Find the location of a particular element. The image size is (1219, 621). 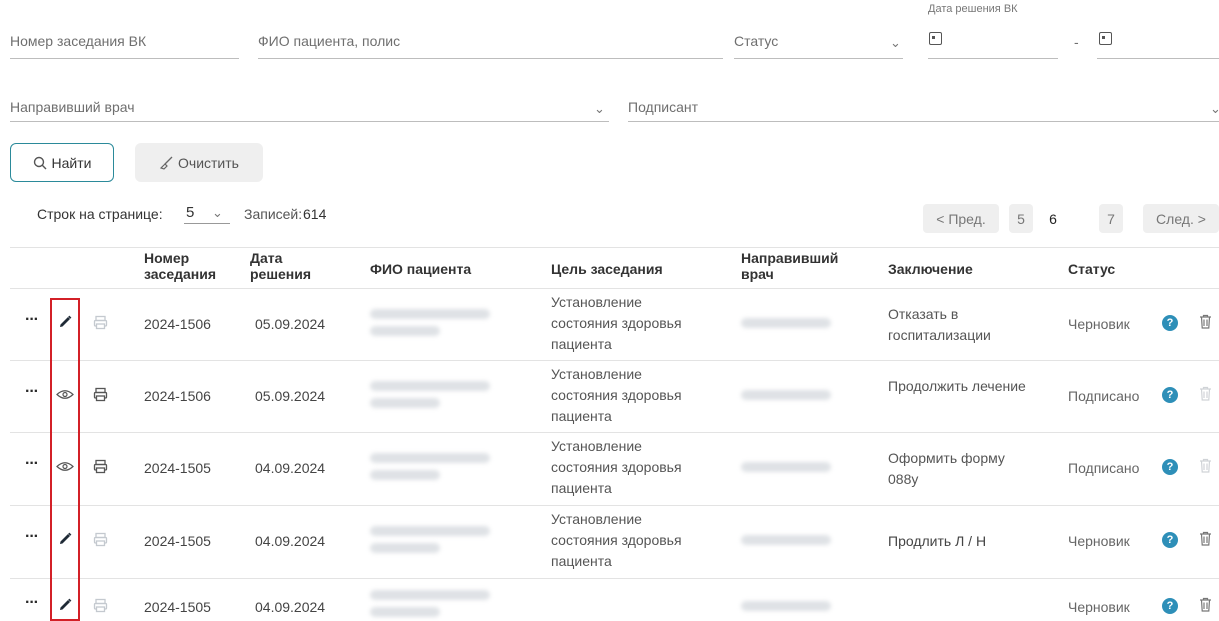

col-header-doctor: Направивший врач is located at coordinates (796, 266).